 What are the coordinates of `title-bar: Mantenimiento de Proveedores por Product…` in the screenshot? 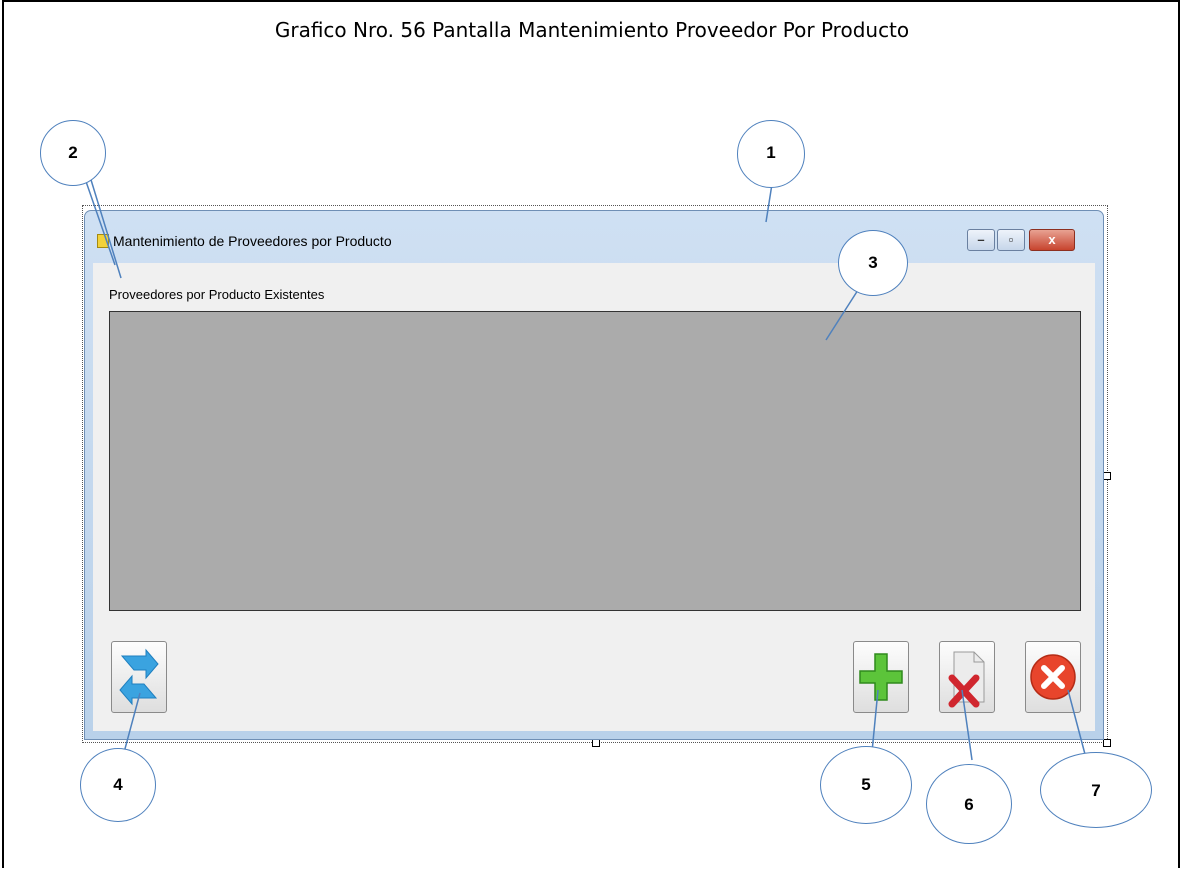 It's located at (594, 237).